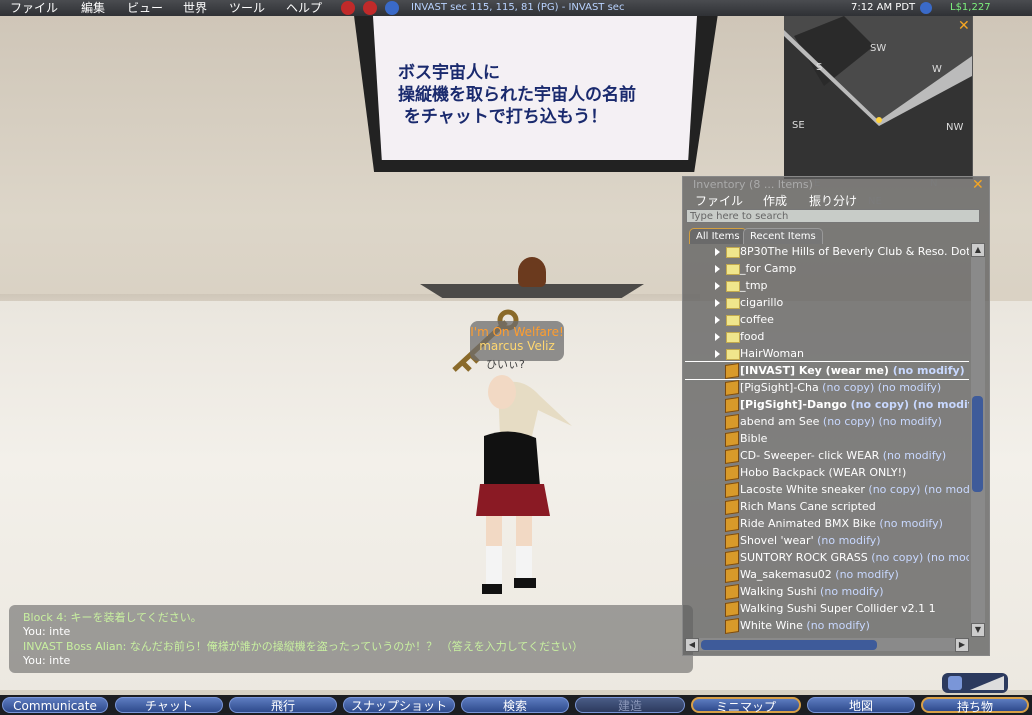 This screenshot has height=715, width=1032. I want to click on shelf-object, so click(532, 272).